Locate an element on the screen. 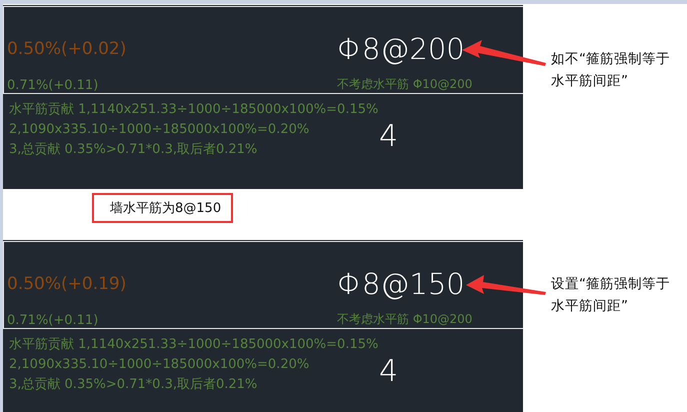 Image resolution: width=687 pixels, height=412 pixels. rebar-label: Φ8@200 is located at coordinates (401, 49).